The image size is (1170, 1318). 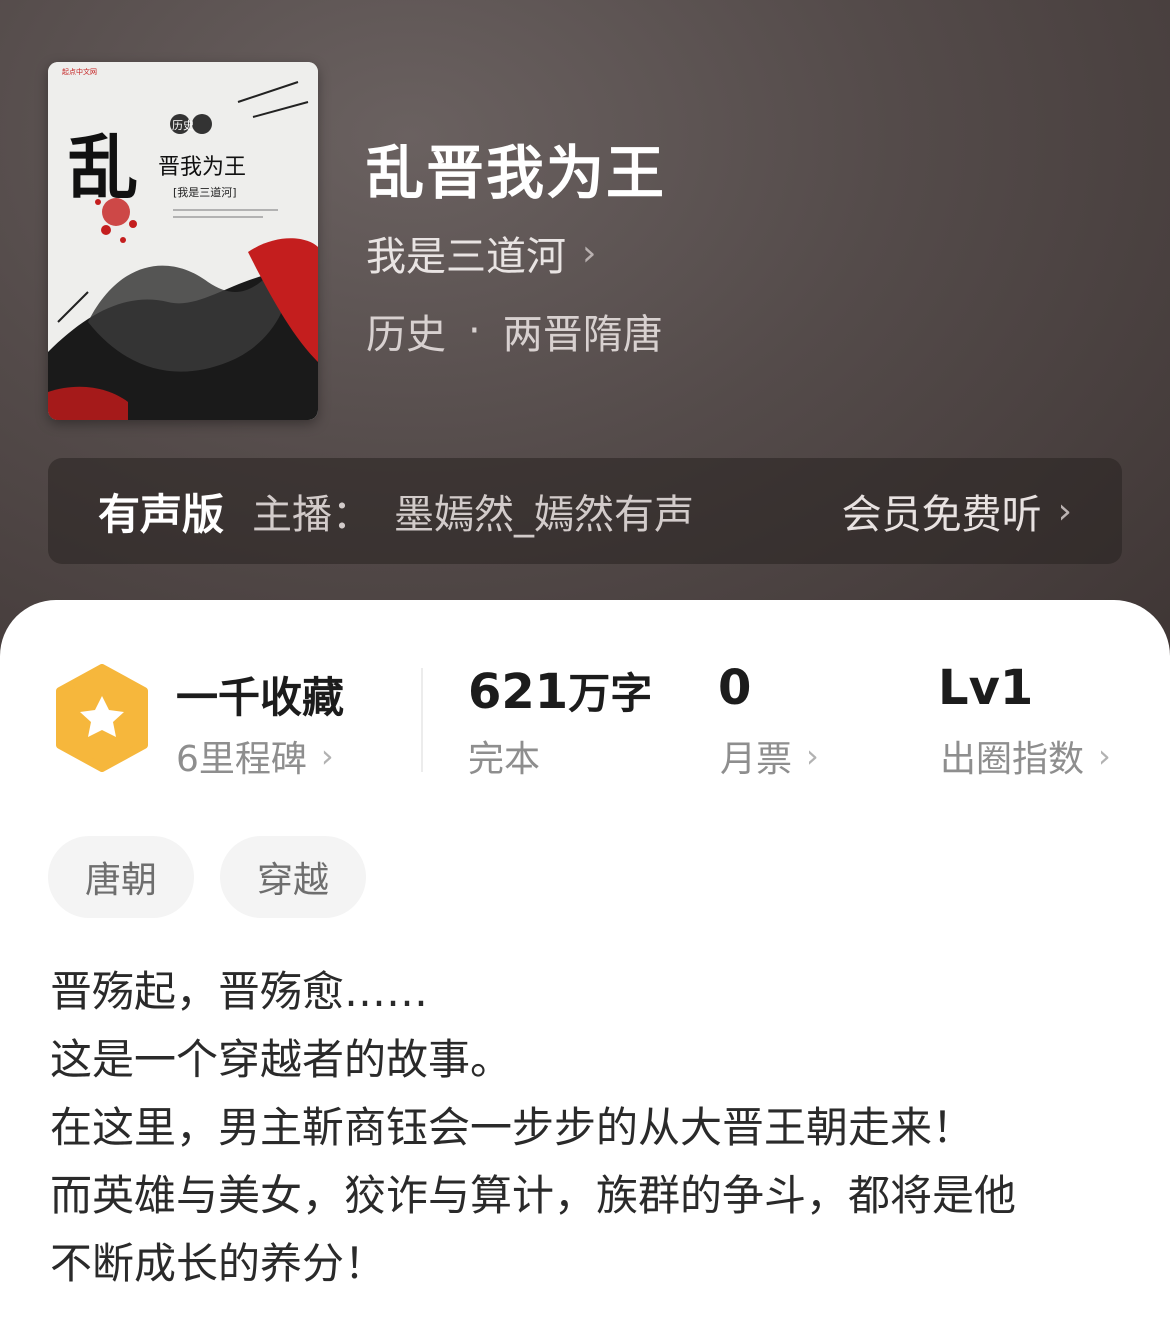 What do you see at coordinates (161, 514) in the screenshot?
I see `audio-label: 有声版` at bounding box center [161, 514].